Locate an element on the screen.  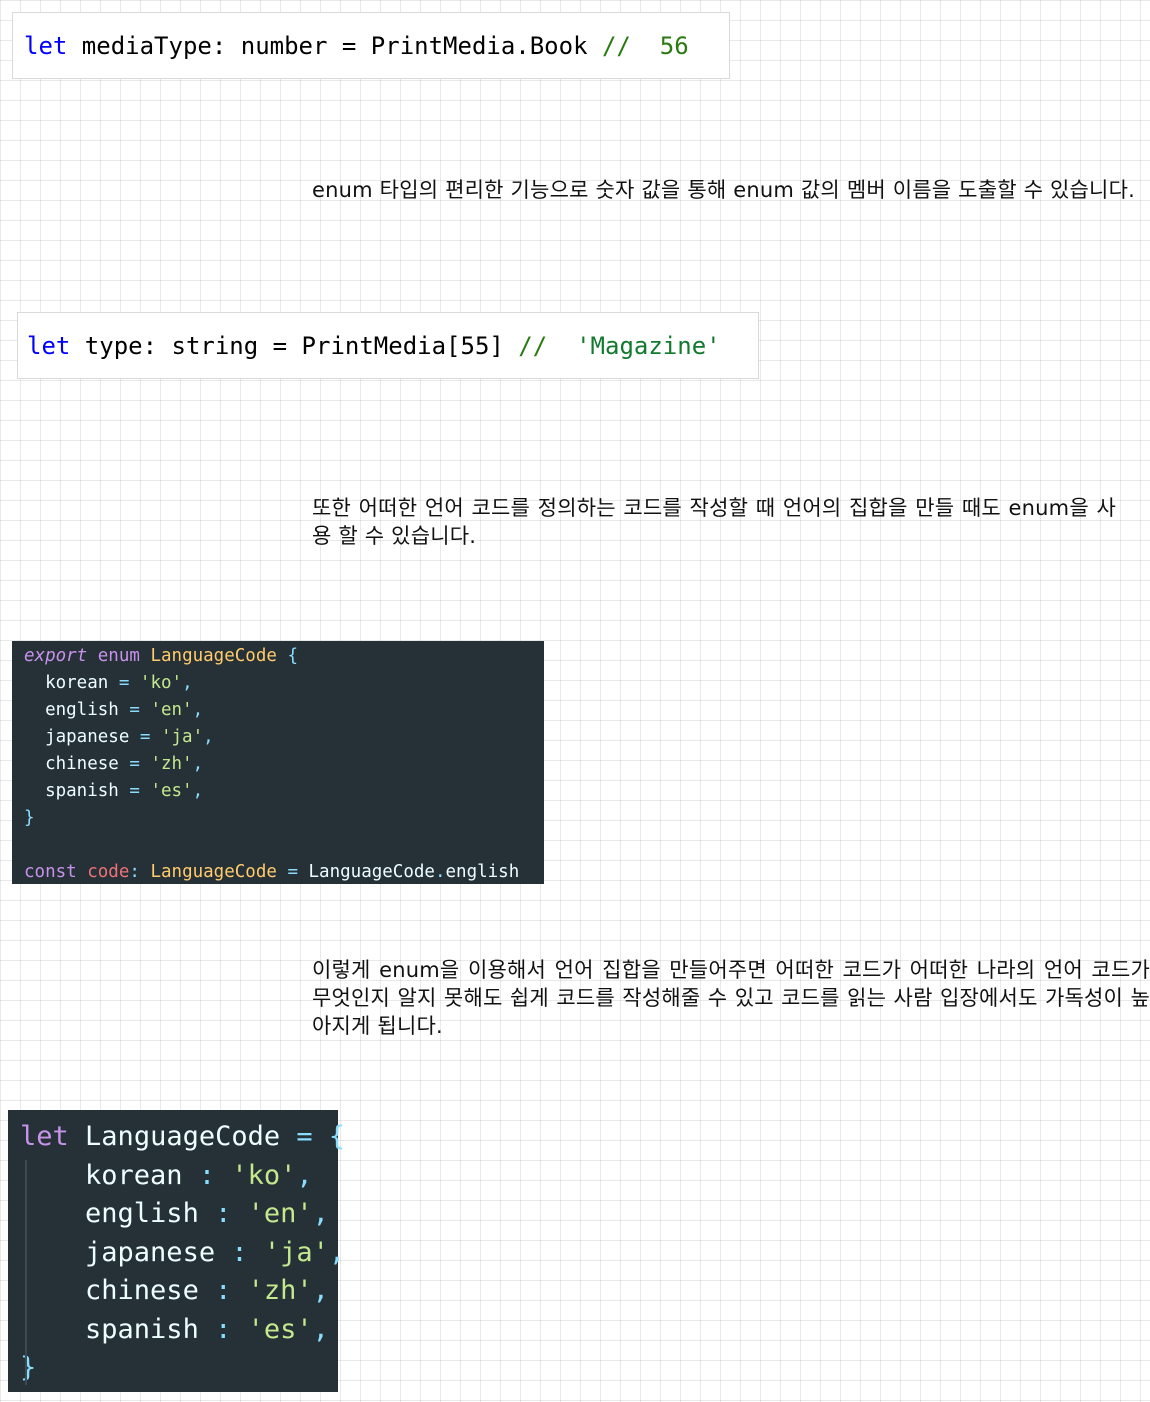
code-line: spanish : 'es', is located at coordinates (207, 1329).